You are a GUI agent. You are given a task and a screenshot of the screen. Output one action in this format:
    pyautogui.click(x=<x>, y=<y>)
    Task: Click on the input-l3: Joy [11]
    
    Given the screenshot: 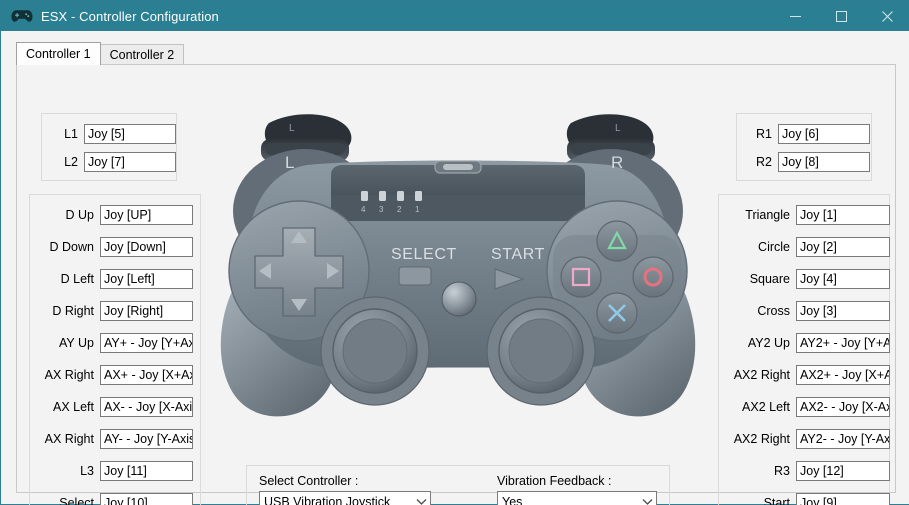 What is the action you would take?
    pyautogui.click(x=146, y=471)
    